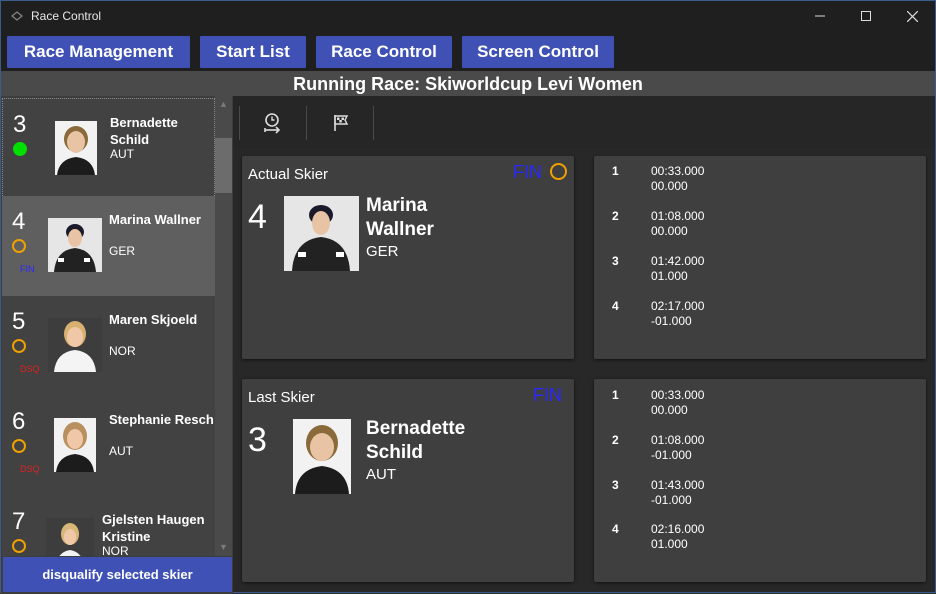 The image size is (936, 594). What do you see at coordinates (678, 306) in the screenshot?
I see `split-time: 02:17.000` at bounding box center [678, 306].